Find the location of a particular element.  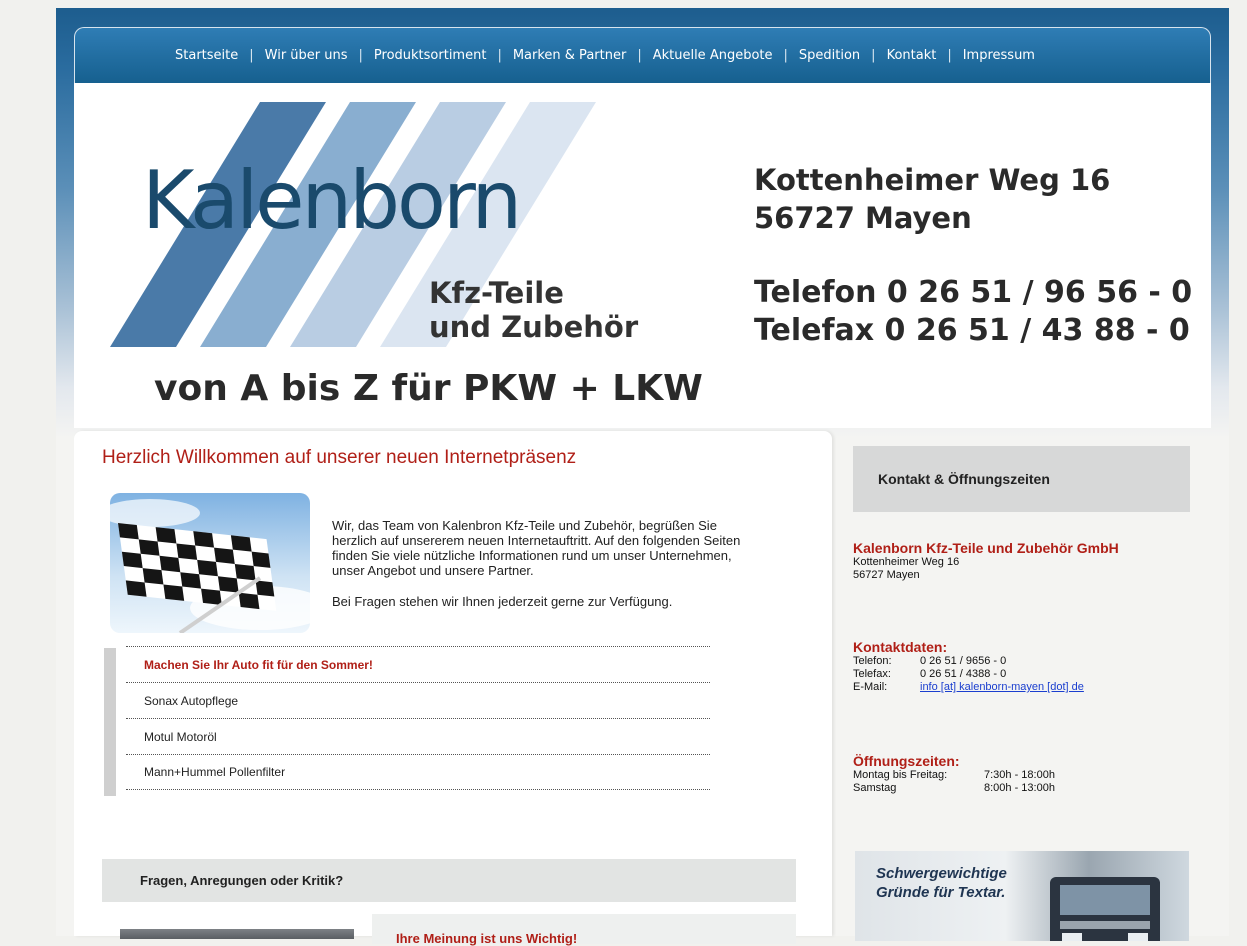

contact-phone-row: Telefon: 0 26 51 / 9656 - 0 is located at coordinates (968, 661).